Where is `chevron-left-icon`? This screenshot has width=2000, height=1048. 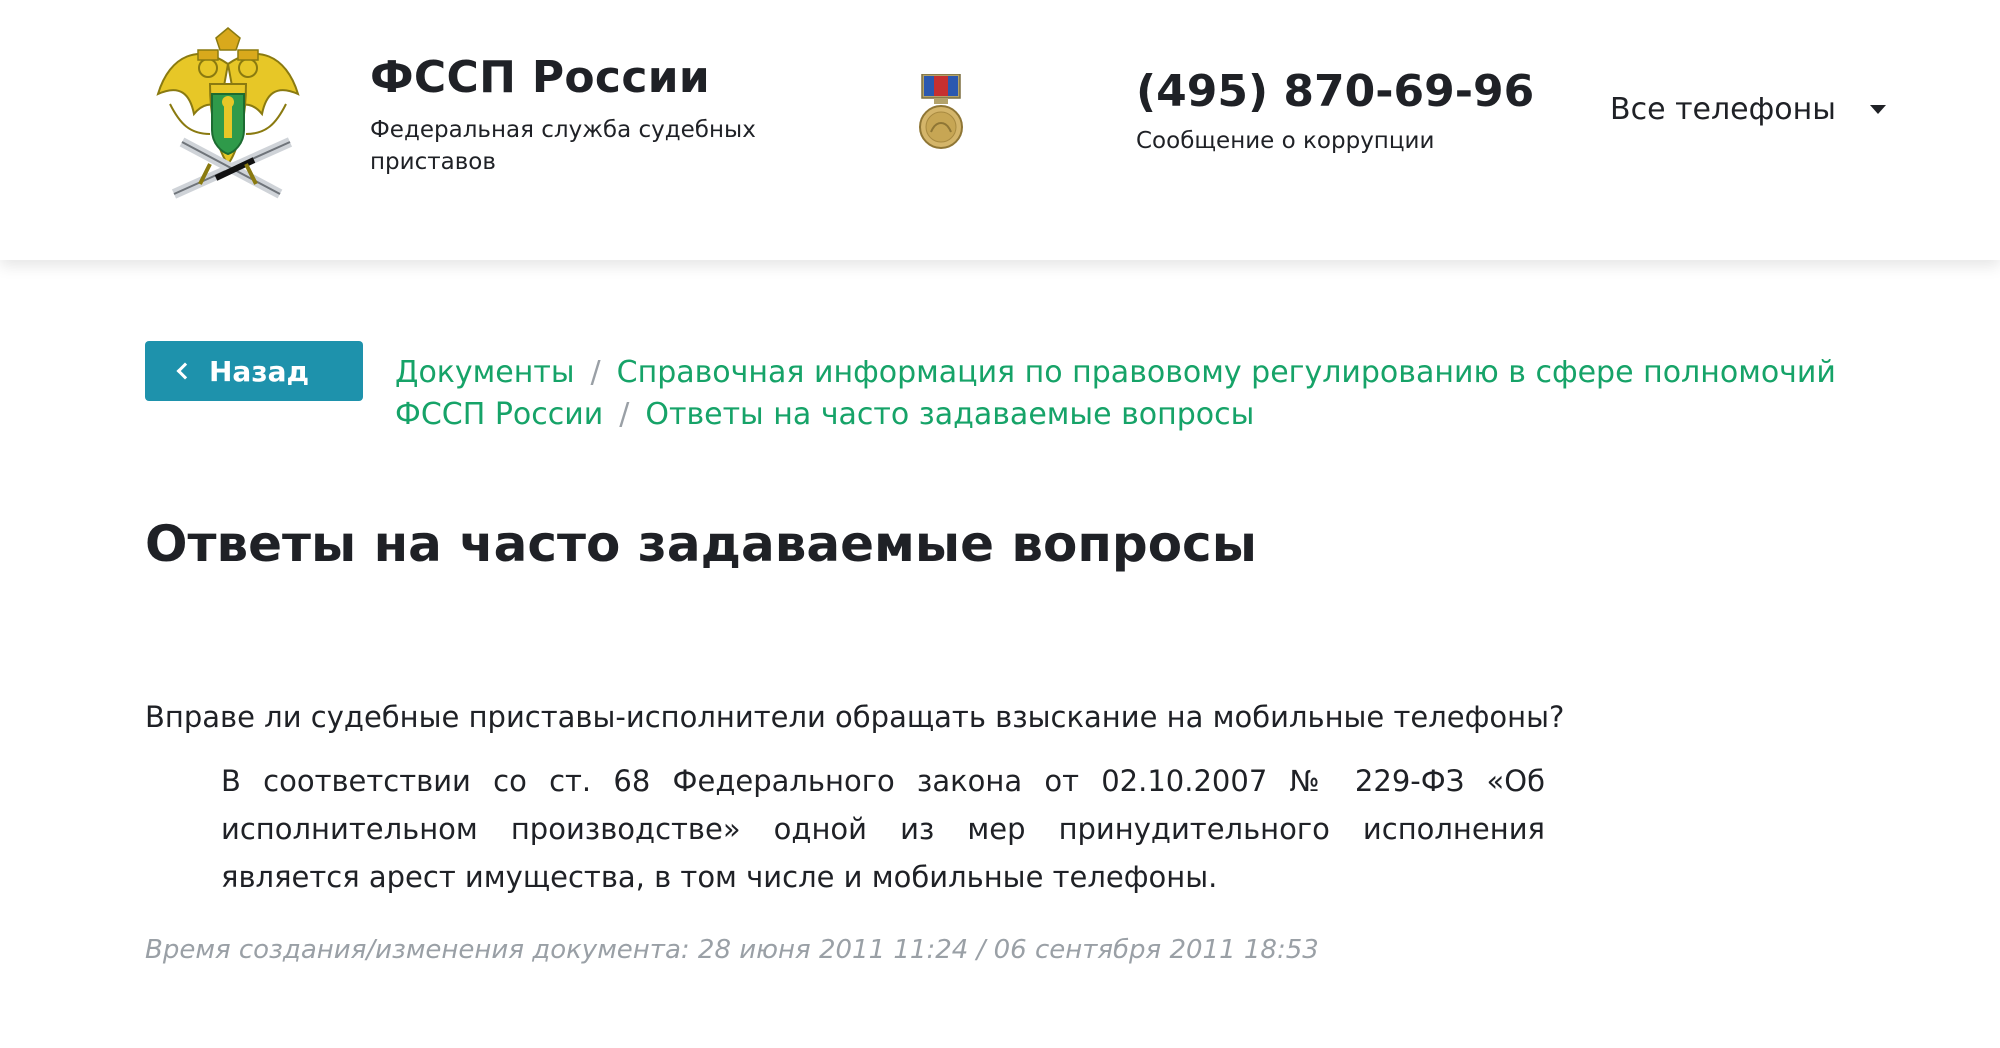 chevron-left-icon is located at coordinates (185, 371).